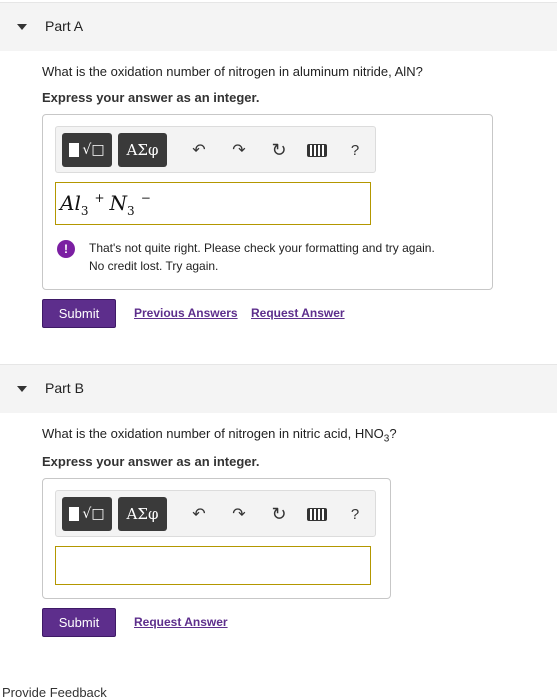  Describe the element at coordinates (79, 313) in the screenshot. I see `part-a-submit-button: Submit` at that location.